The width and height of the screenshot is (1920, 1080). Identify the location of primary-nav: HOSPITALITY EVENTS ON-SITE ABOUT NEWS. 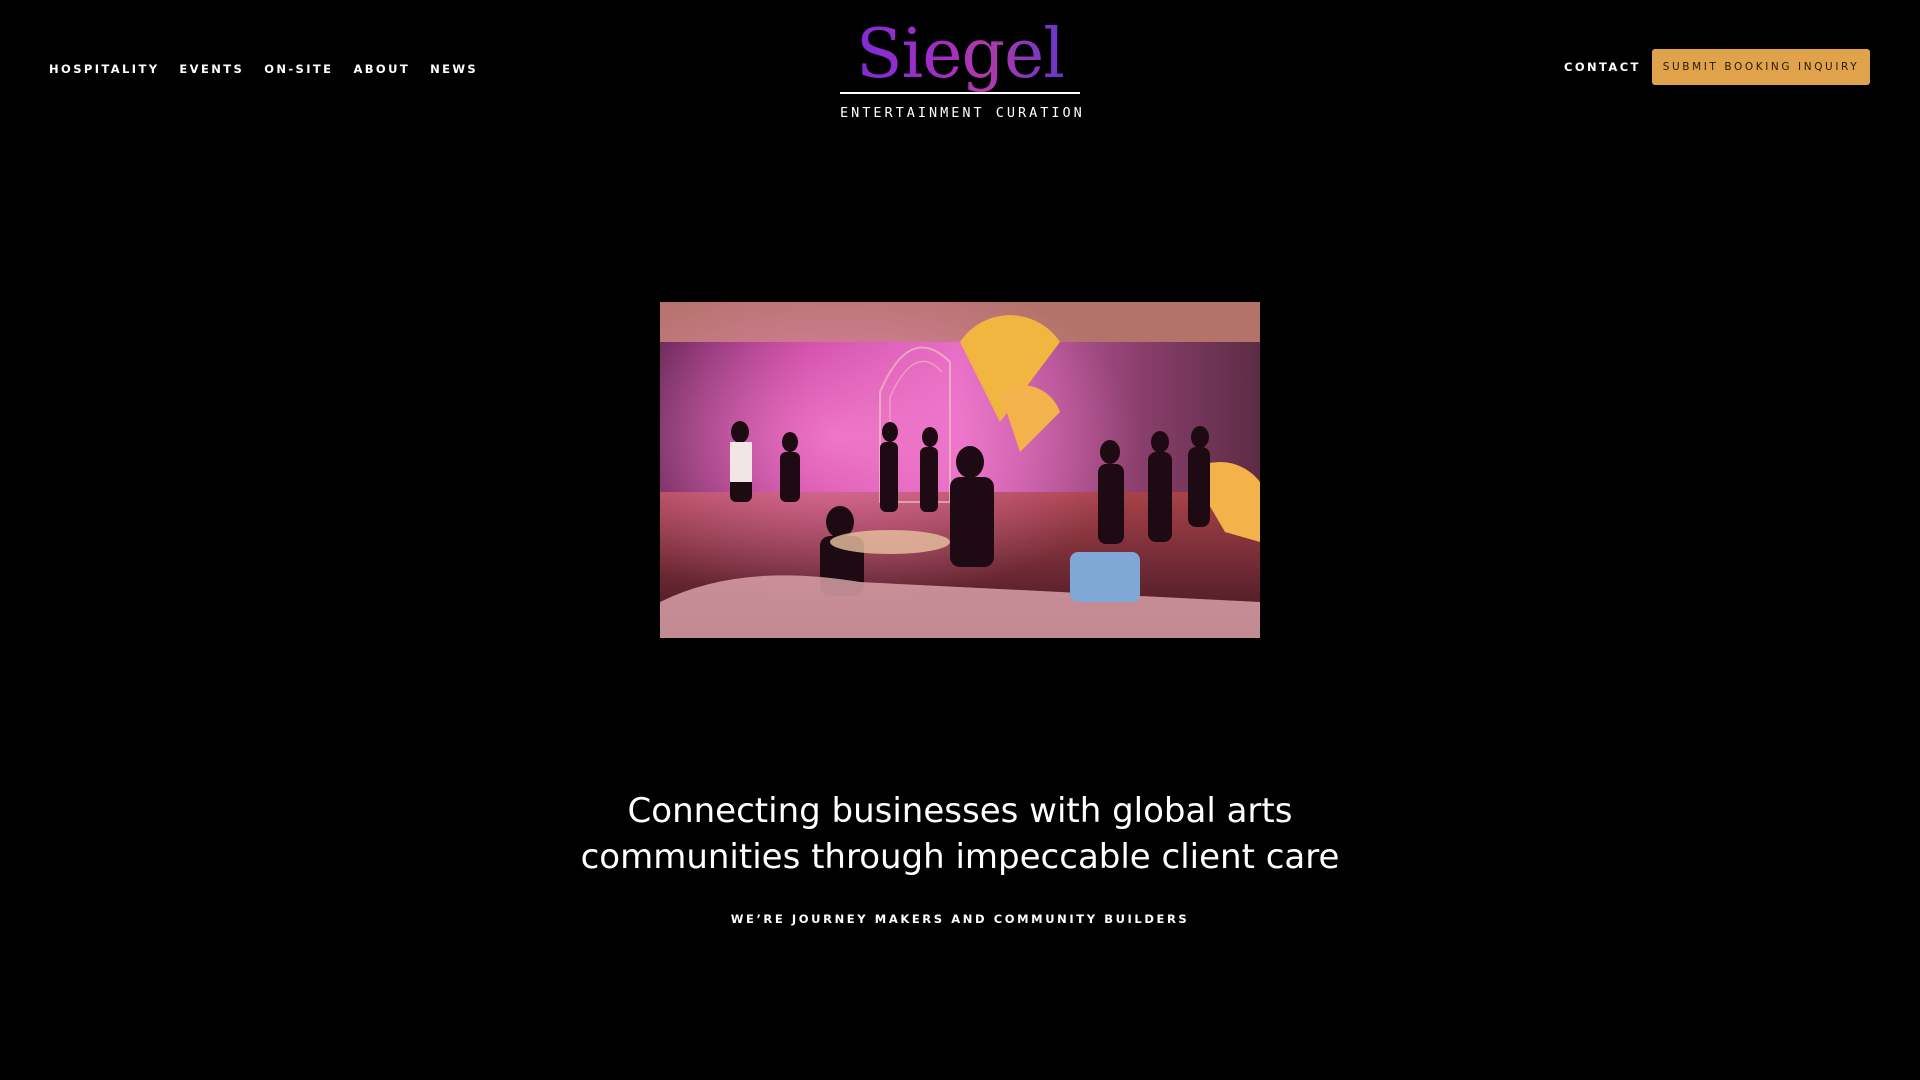
(263, 69).